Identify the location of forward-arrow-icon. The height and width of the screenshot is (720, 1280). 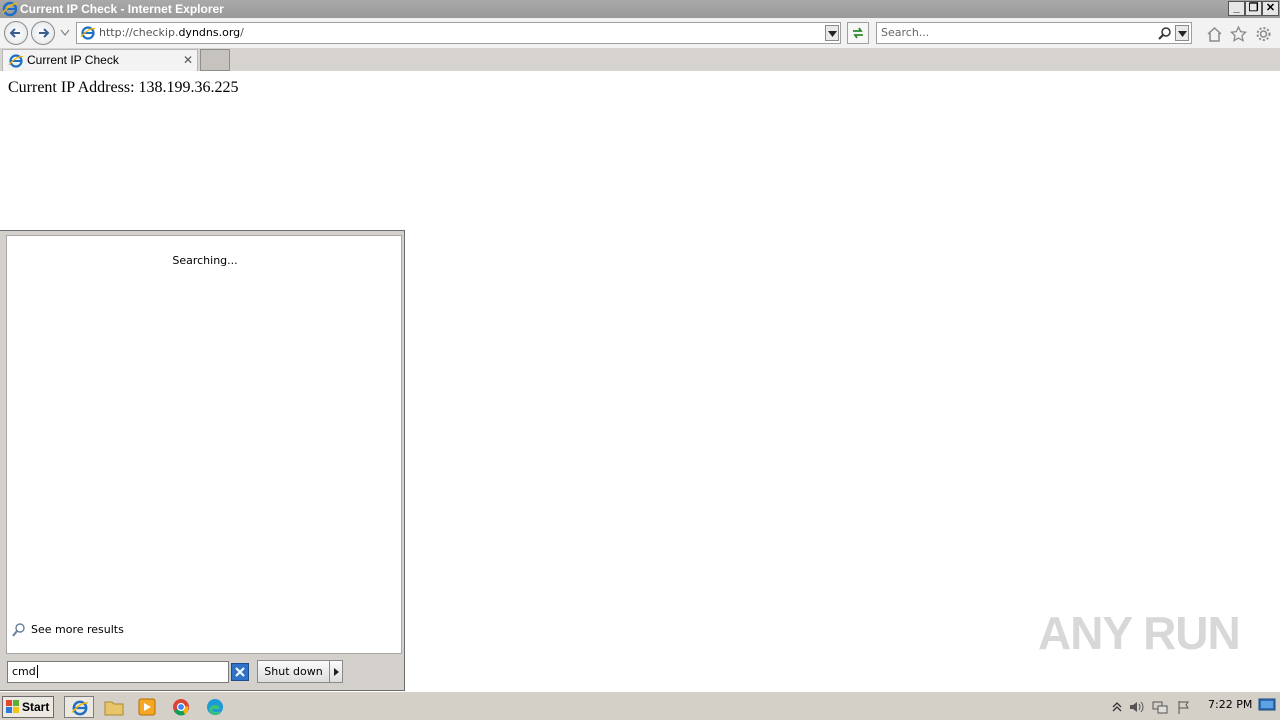
(44, 33).